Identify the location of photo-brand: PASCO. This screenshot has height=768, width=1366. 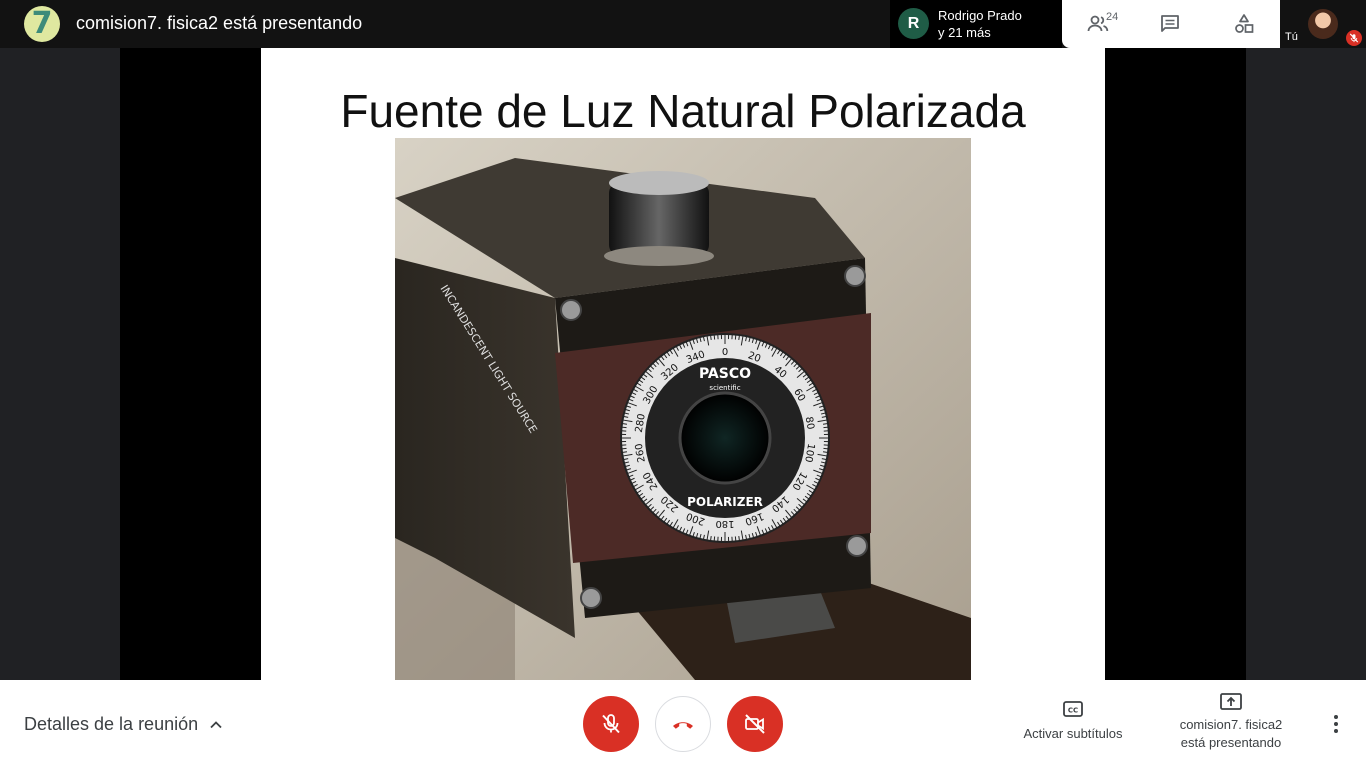
(725, 374).